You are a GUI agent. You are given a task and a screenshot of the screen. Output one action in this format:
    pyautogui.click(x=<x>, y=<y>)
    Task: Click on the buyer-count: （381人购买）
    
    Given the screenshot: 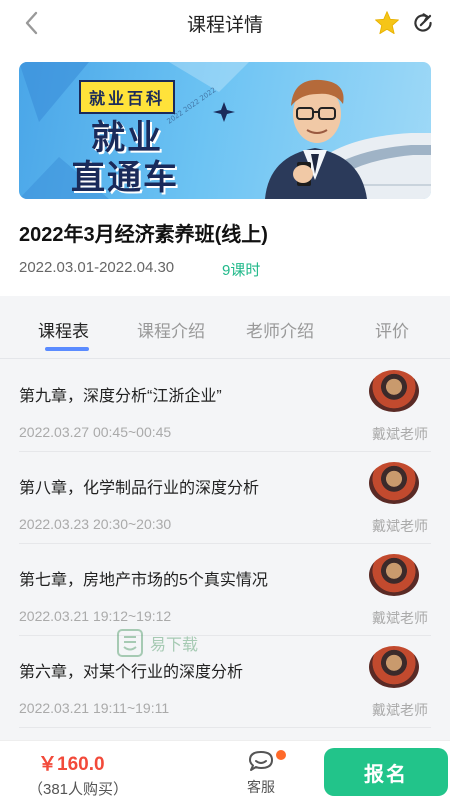 What is the action you would take?
    pyautogui.click(x=78, y=789)
    